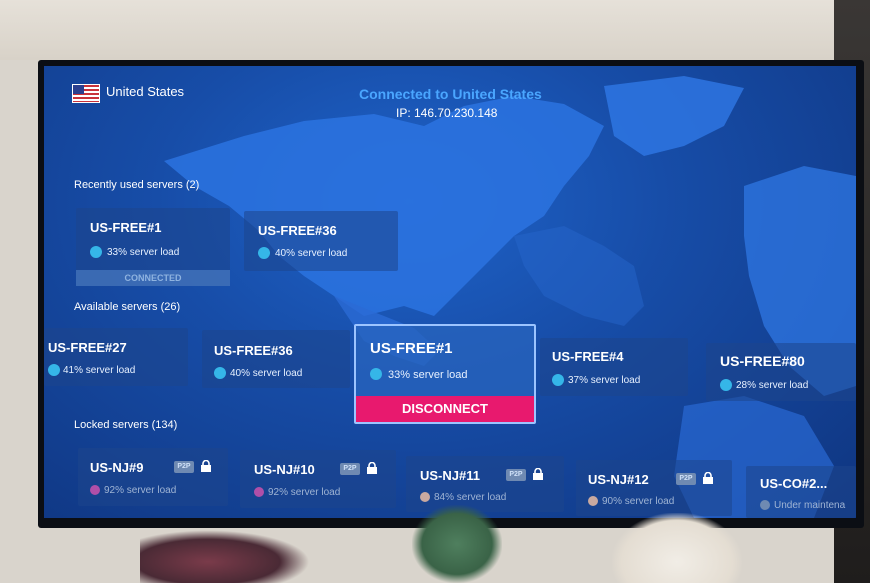 The image size is (870, 583). Describe the element at coordinates (225, 556) in the screenshot. I see `decorative-cushions` at that location.